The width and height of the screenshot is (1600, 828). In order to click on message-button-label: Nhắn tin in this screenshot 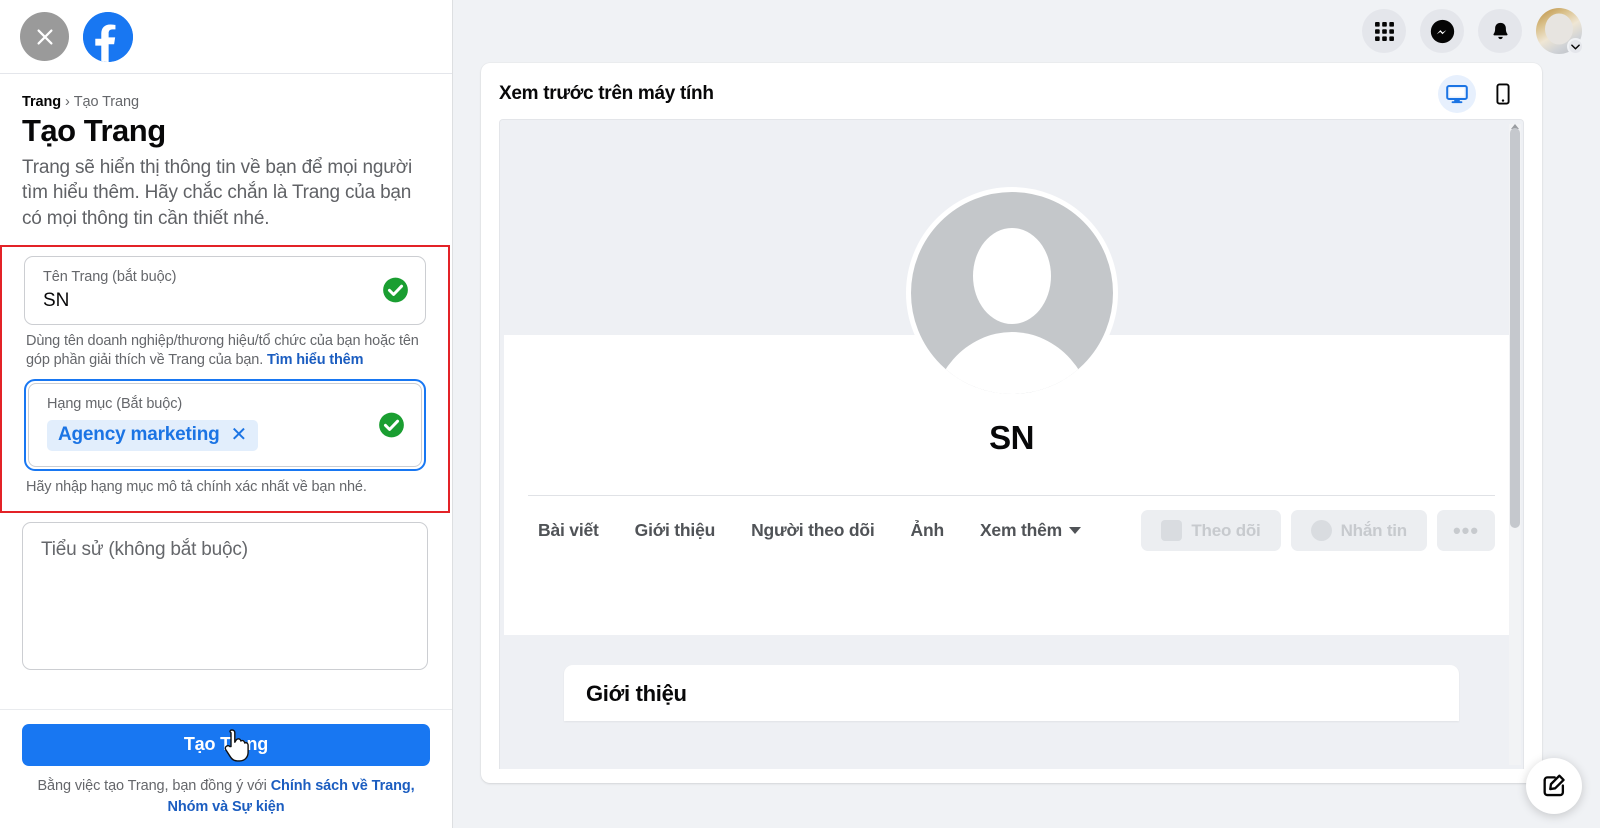, I will do `click(1374, 530)`.